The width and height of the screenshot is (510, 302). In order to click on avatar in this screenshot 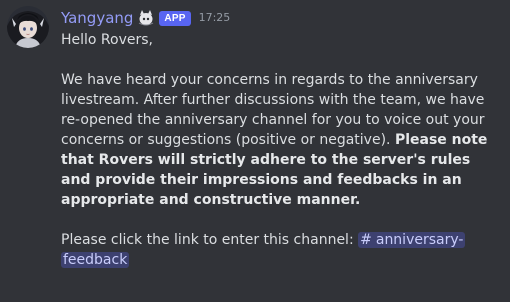, I will do `click(28, 27)`.